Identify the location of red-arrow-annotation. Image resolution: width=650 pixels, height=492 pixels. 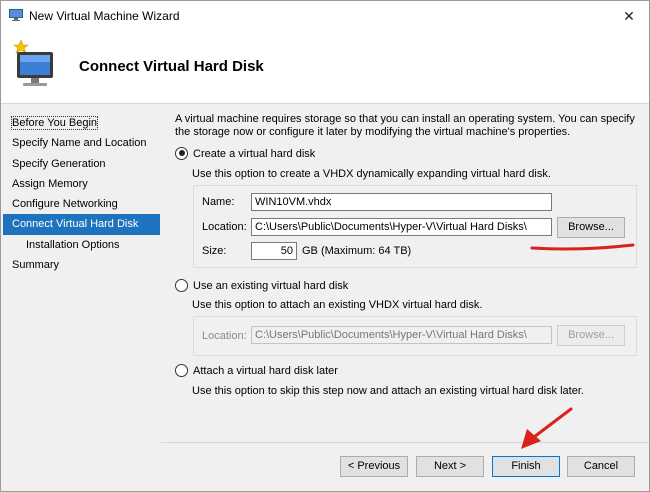
(552, 423).